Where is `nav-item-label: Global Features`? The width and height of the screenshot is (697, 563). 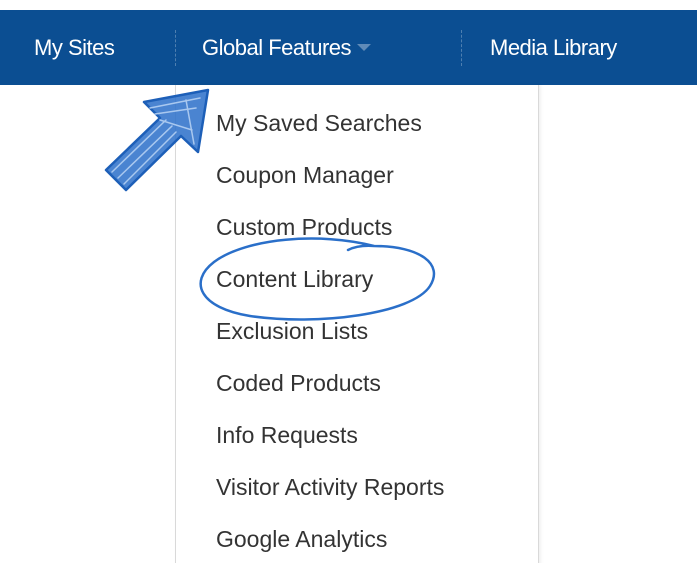
nav-item-label: Global Features is located at coordinates (277, 47).